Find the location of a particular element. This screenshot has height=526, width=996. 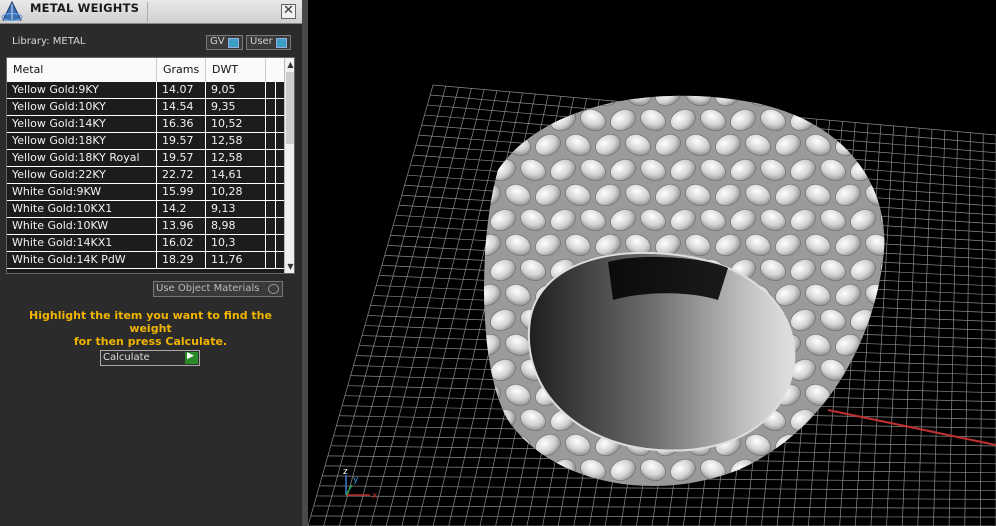

dwt-cell: 9,13 is located at coordinates (236, 209).